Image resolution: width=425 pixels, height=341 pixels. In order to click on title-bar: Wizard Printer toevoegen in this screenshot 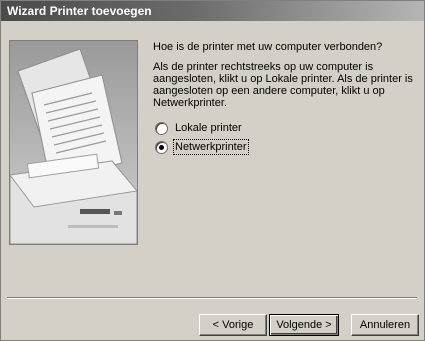, I will do `click(212, 11)`.